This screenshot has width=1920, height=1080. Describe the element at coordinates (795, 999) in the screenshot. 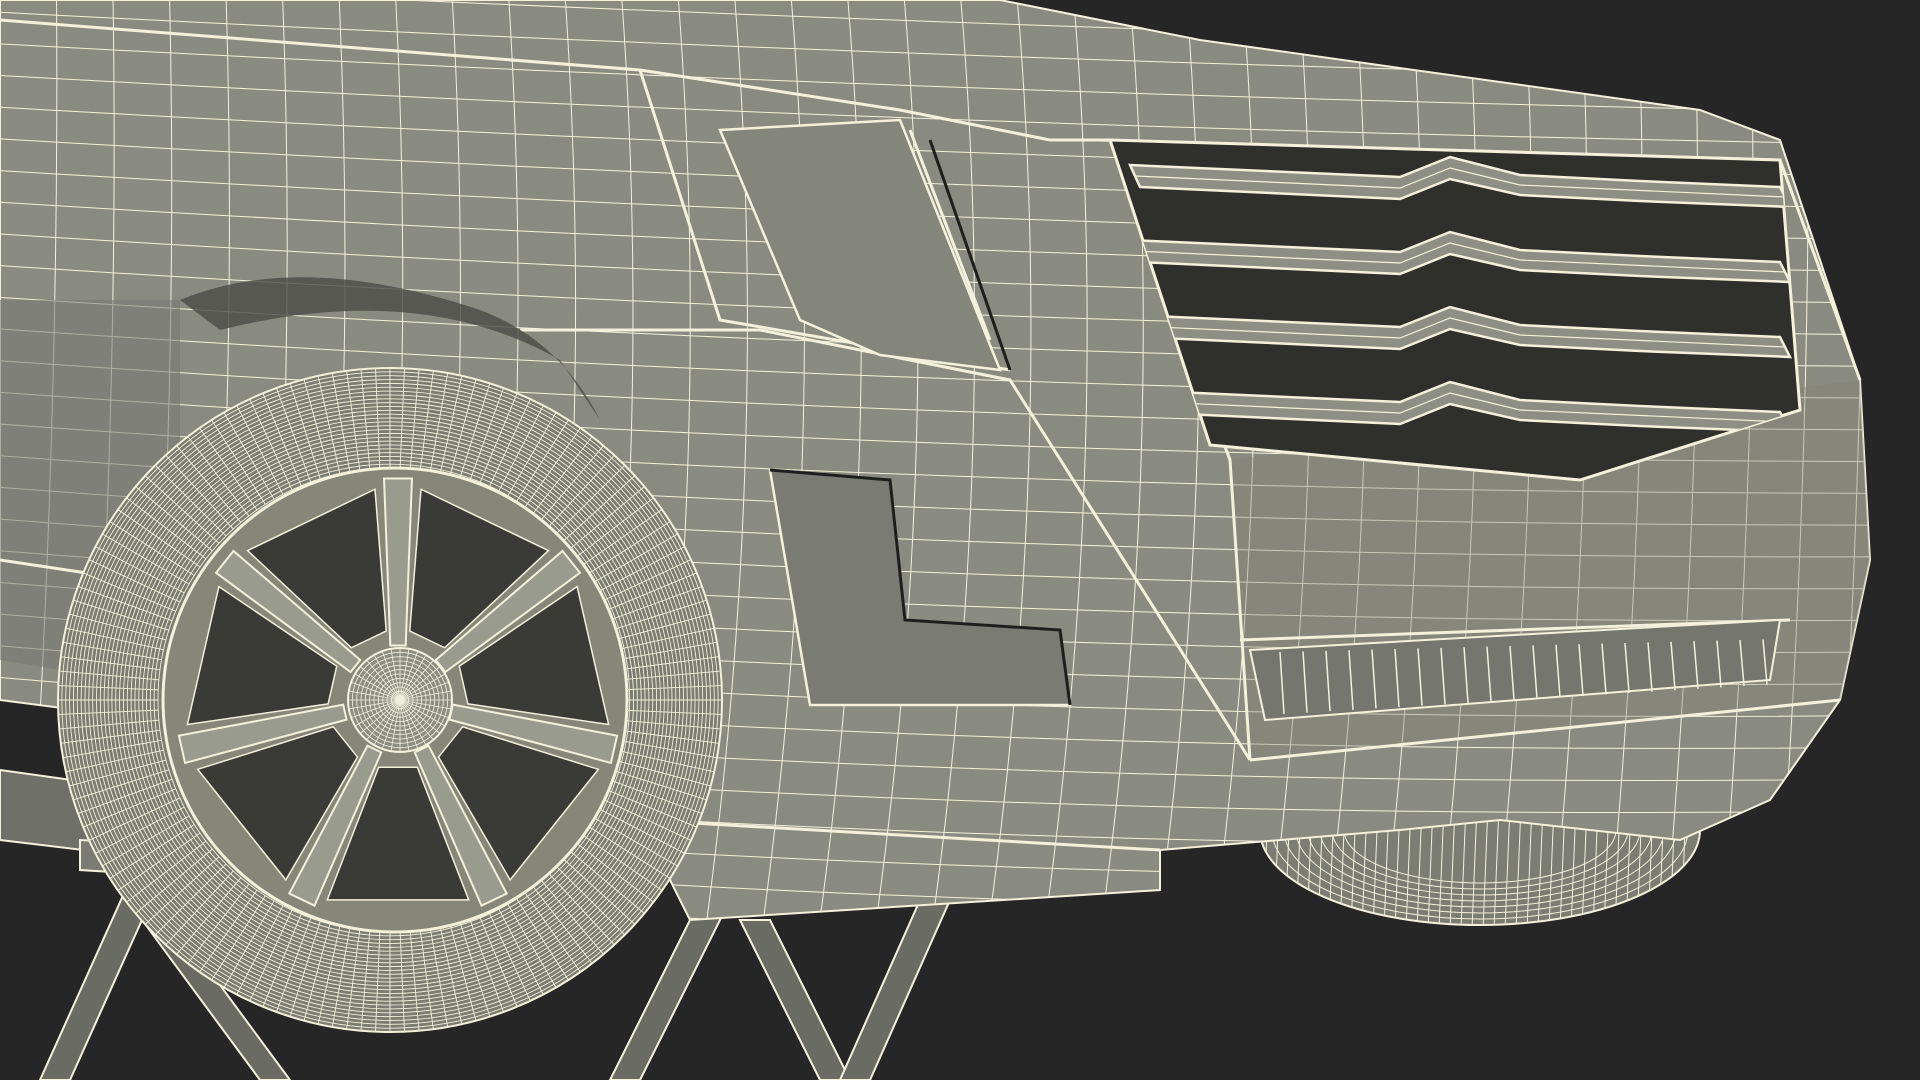

I see `lift-arm-center-b` at that location.